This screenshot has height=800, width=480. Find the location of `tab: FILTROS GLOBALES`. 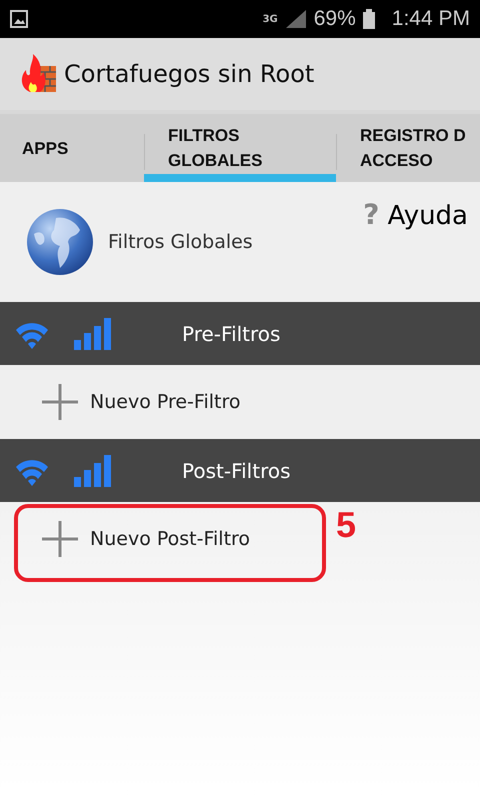

tab: FILTROS GLOBALES is located at coordinates (240, 148).